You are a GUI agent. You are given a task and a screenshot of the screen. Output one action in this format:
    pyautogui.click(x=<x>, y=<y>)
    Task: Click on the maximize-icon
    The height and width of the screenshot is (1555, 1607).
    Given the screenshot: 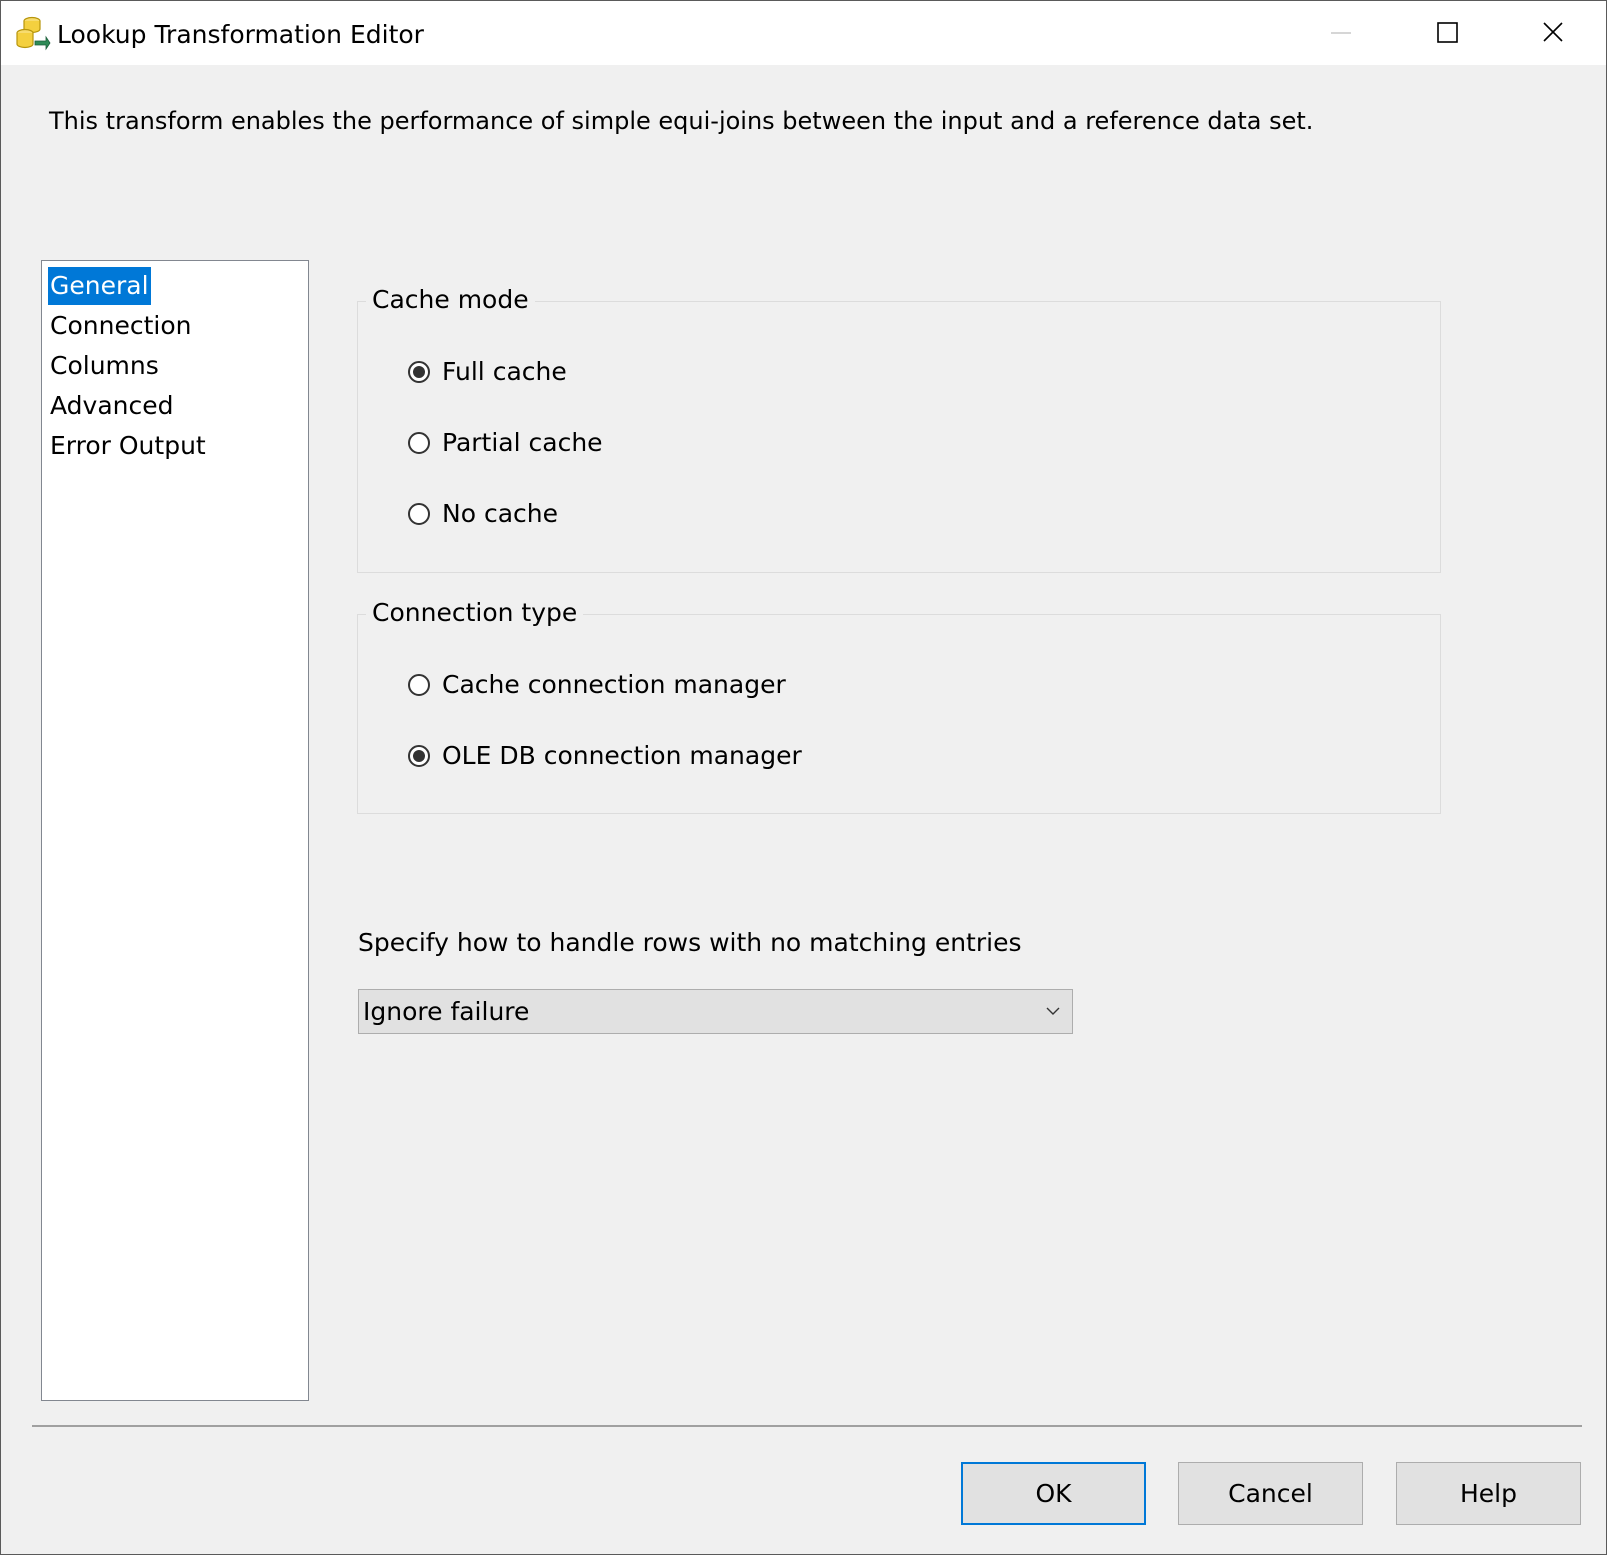 What is the action you would take?
    pyautogui.click(x=1447, y=32)
    